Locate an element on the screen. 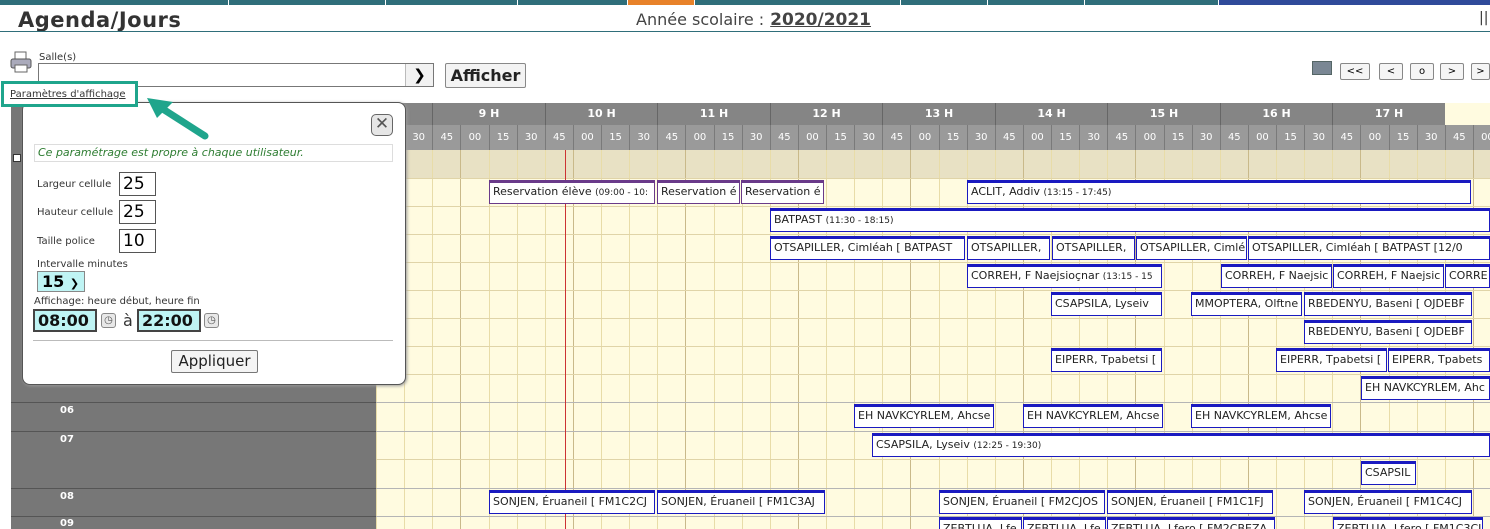  collapse-icon is located at coordinates (17, 158).